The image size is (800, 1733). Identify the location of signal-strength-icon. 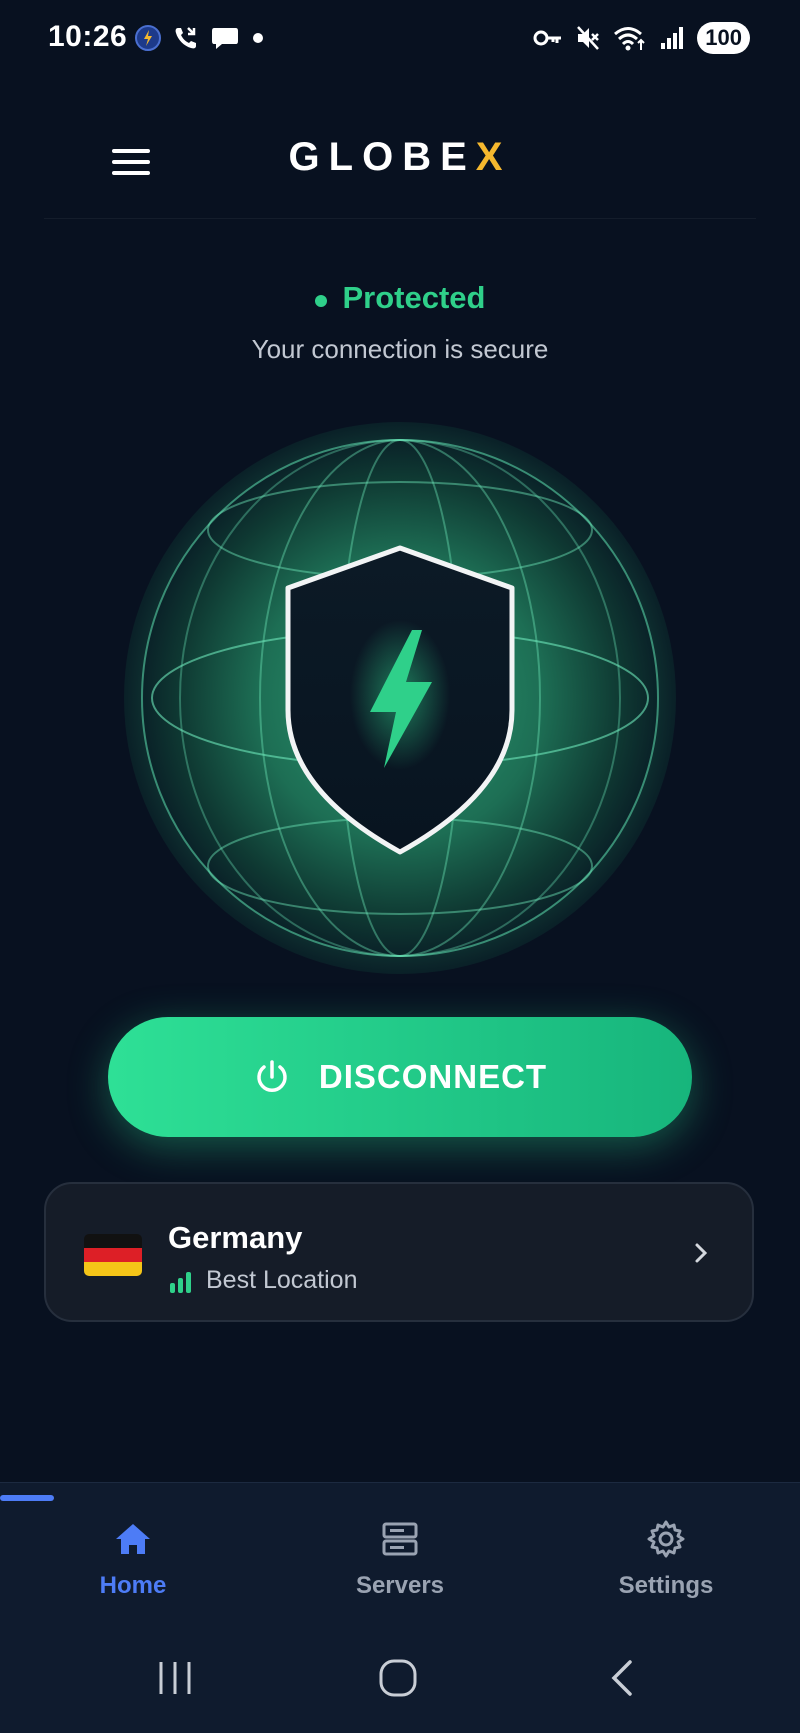
(180, 1282).